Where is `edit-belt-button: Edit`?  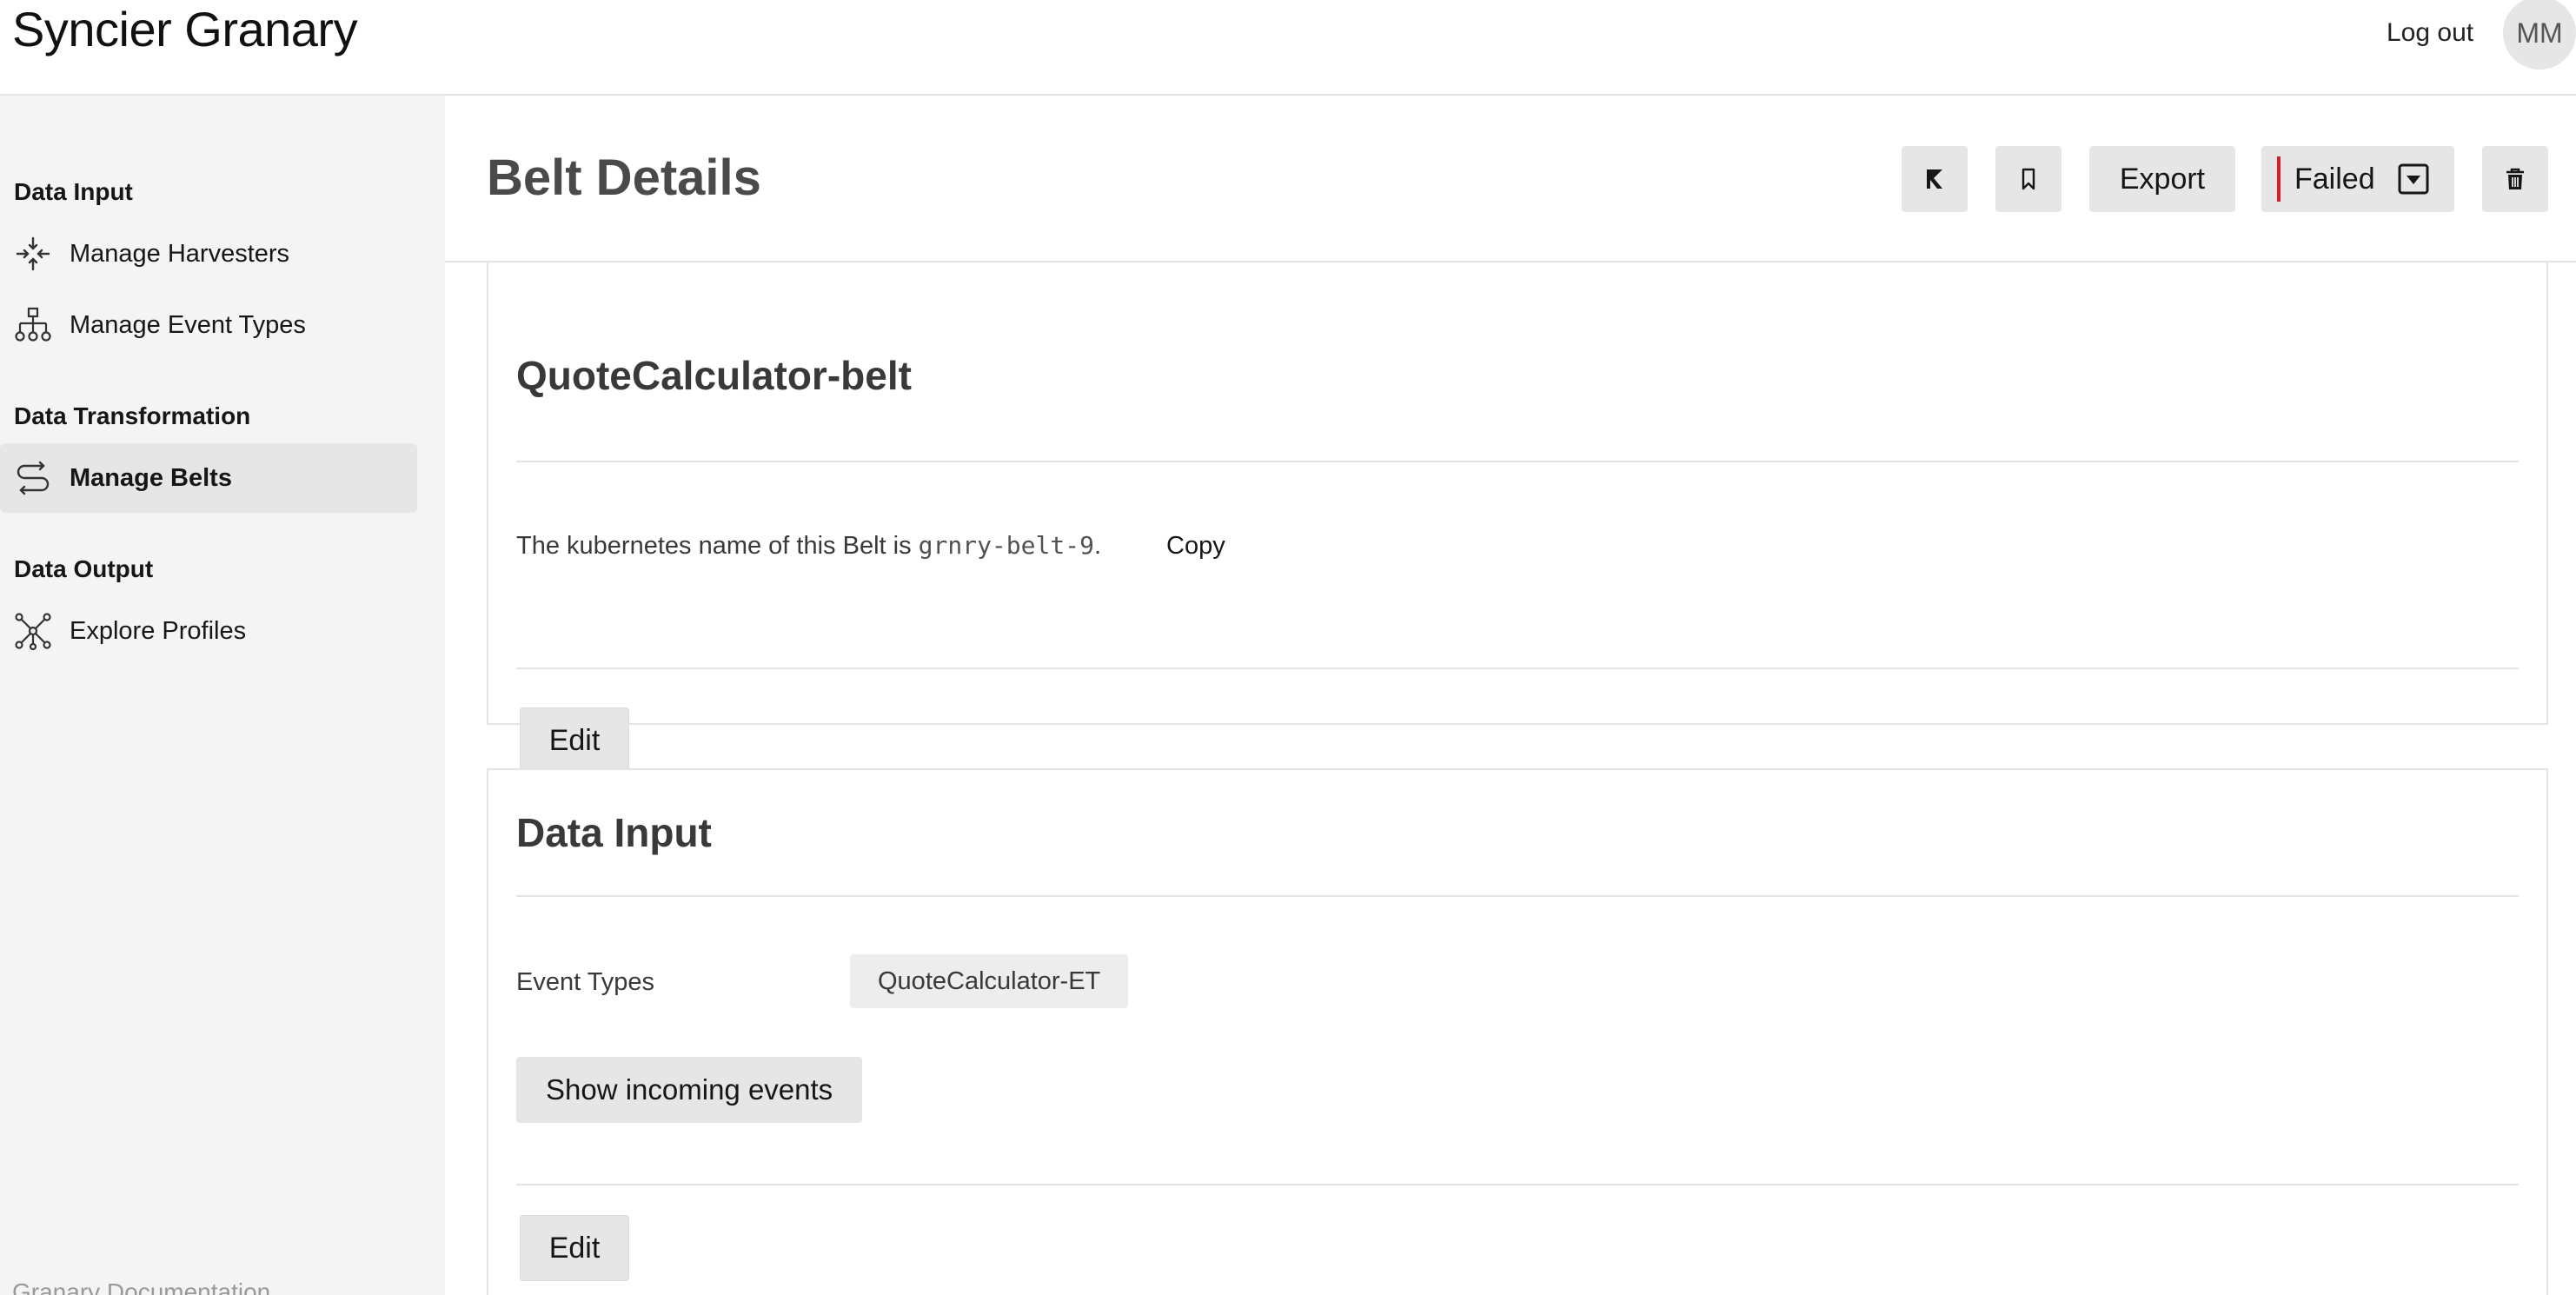 edit-belt-button: Edit is located at coordinates (574, 740).